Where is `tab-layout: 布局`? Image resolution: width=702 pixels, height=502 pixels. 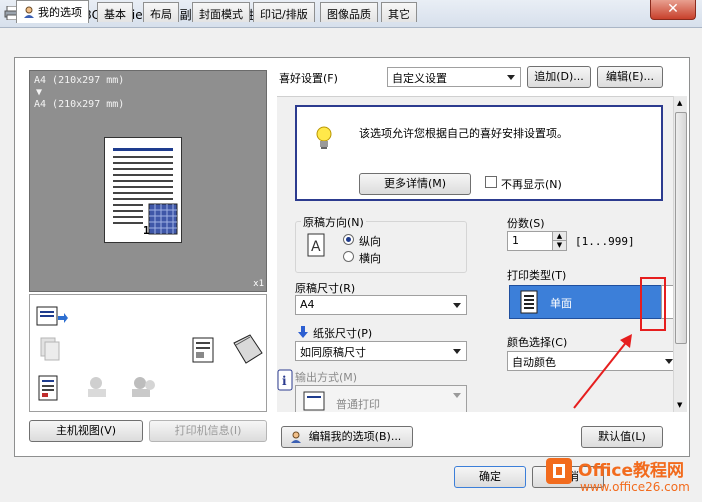
tab-layout: 布局 is located at coordinates (161, 12).